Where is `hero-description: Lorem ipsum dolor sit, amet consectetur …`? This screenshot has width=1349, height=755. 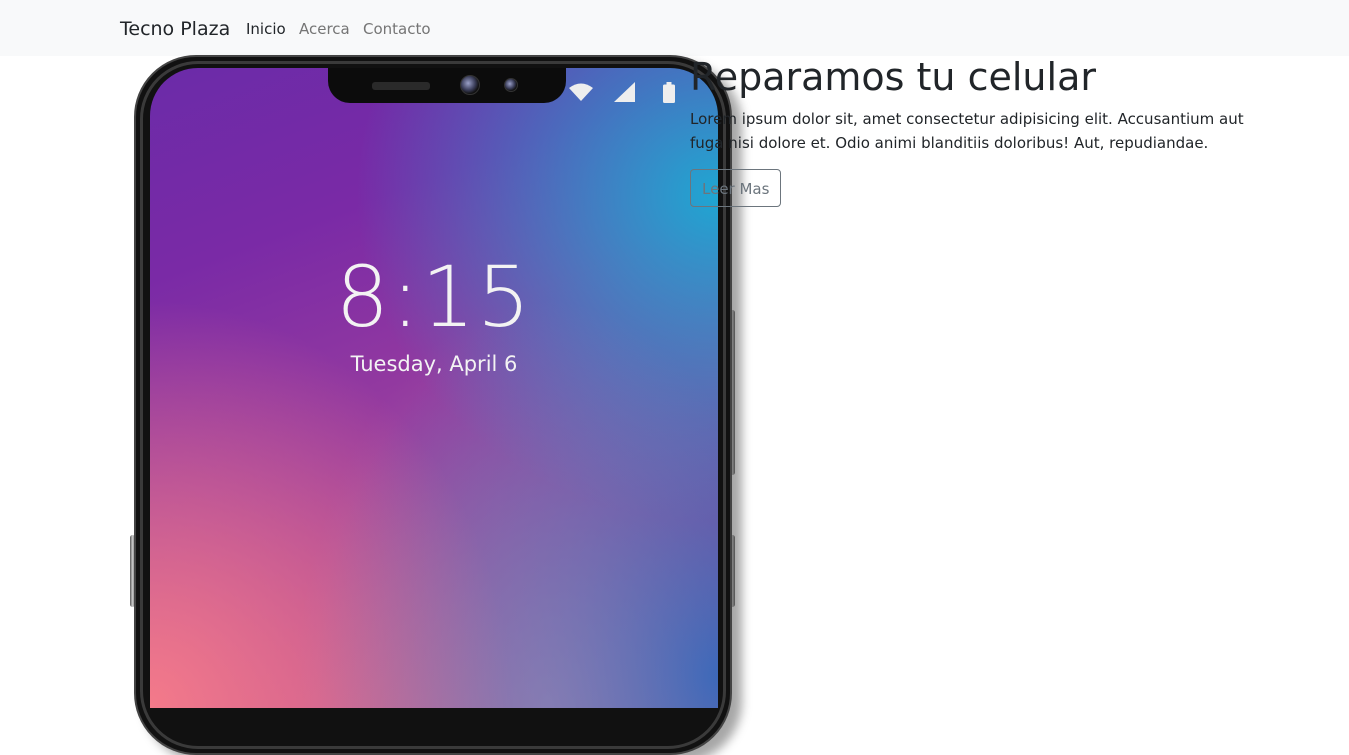 hero-description: Lorem ipsum dolor sit, amet consectetur … is located at coordinates (967, 131).